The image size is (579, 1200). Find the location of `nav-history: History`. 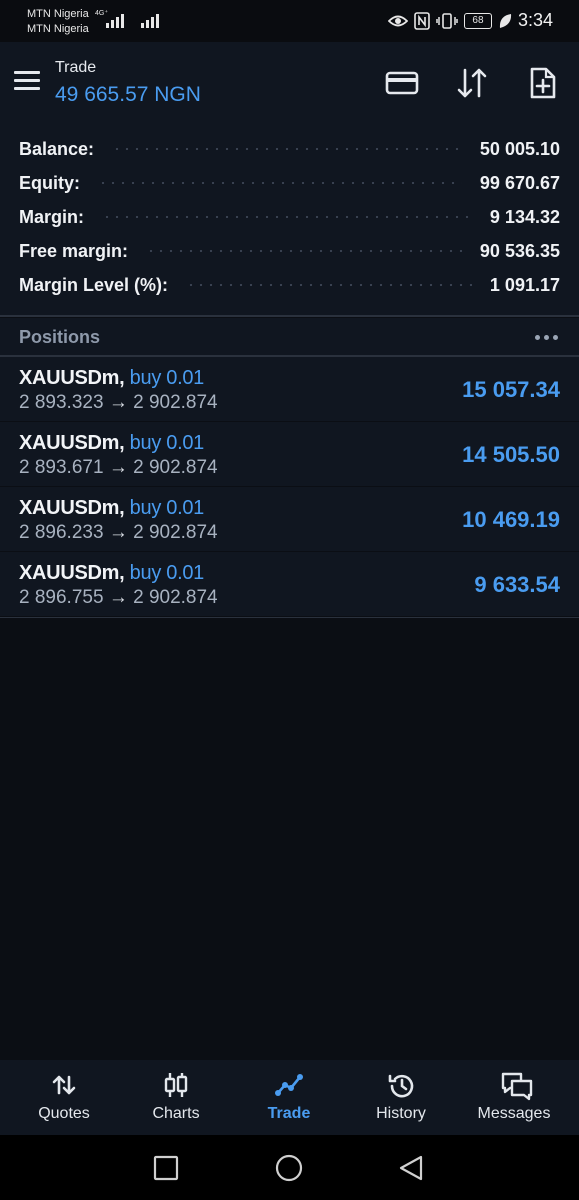

nav-history: History is located at coordinates (401, 1097).